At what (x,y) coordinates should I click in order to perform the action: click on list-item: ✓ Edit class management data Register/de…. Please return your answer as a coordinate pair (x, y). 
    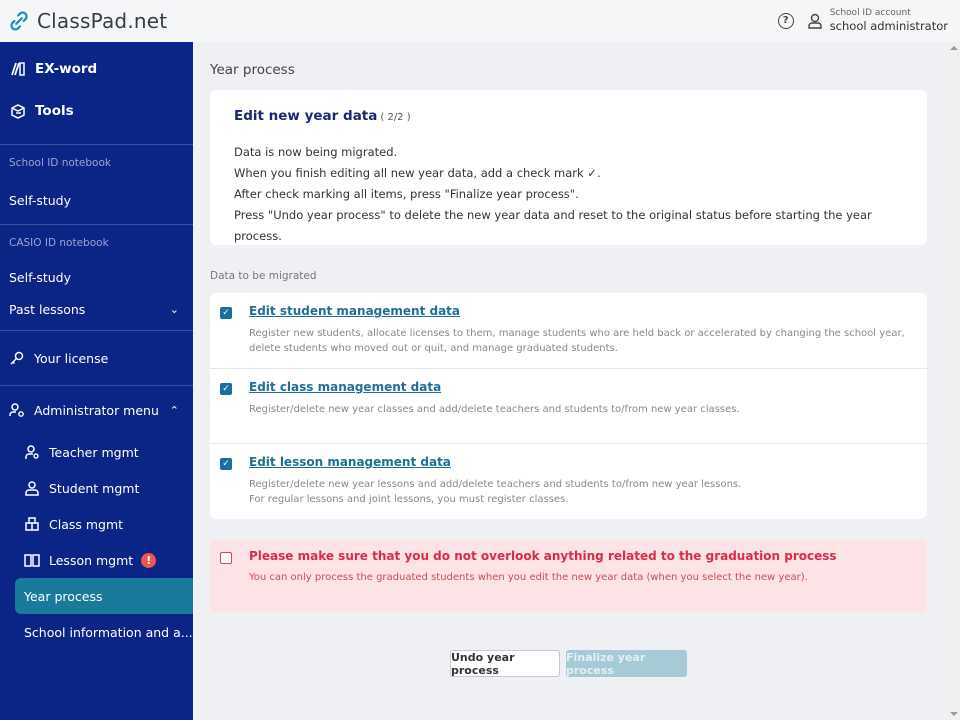
    Looking at the image, I should click on (568, 406).